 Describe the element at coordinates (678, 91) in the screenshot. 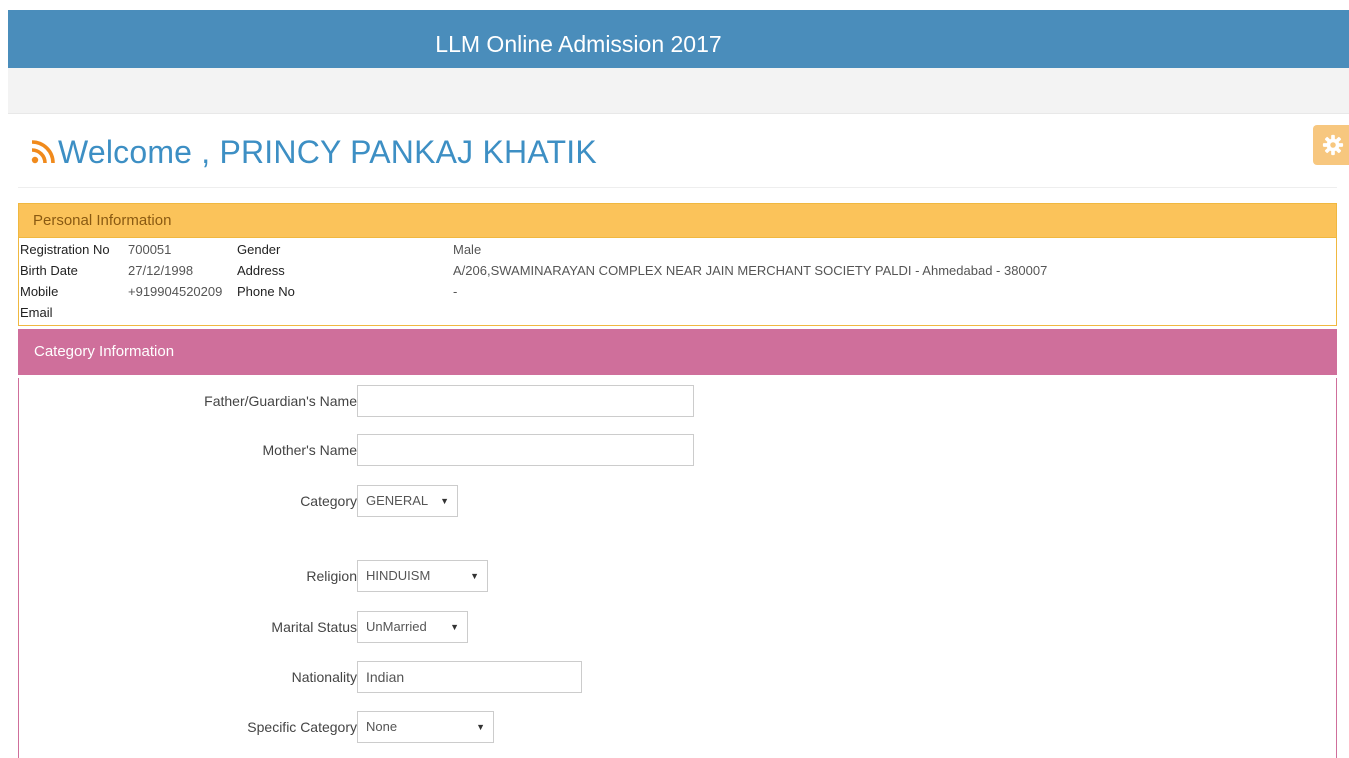

I see `sub-nav-bar` at that location.